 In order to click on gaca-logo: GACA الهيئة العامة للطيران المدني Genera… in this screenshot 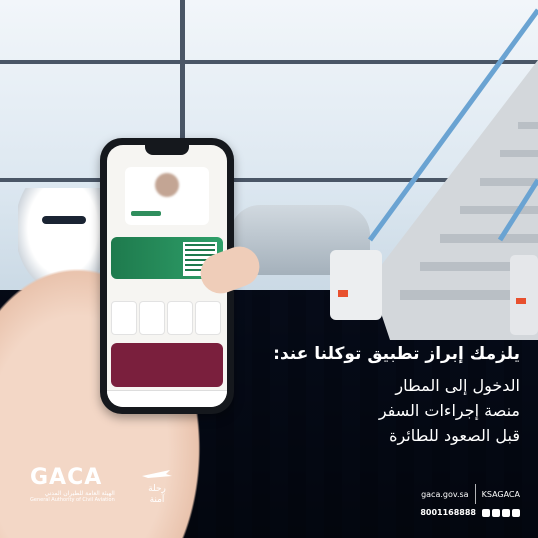, I will do `click(72, 484)`.